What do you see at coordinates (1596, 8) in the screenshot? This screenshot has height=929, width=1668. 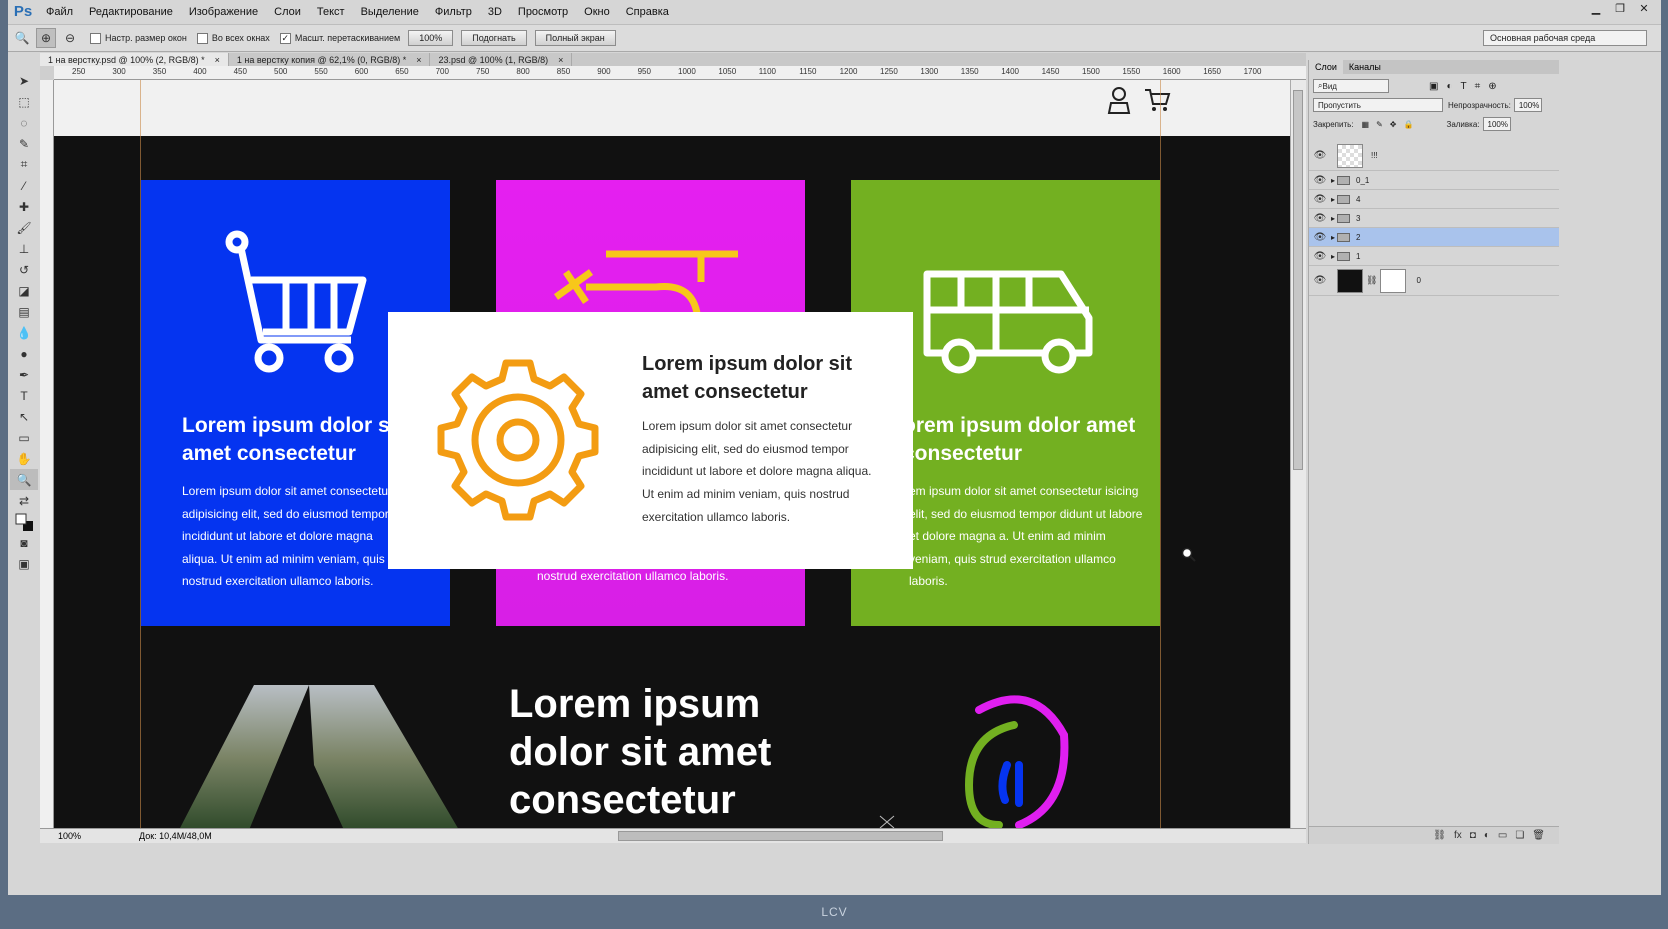 I see `minimize-icon: ▁` at bounding box center [1596, 8].